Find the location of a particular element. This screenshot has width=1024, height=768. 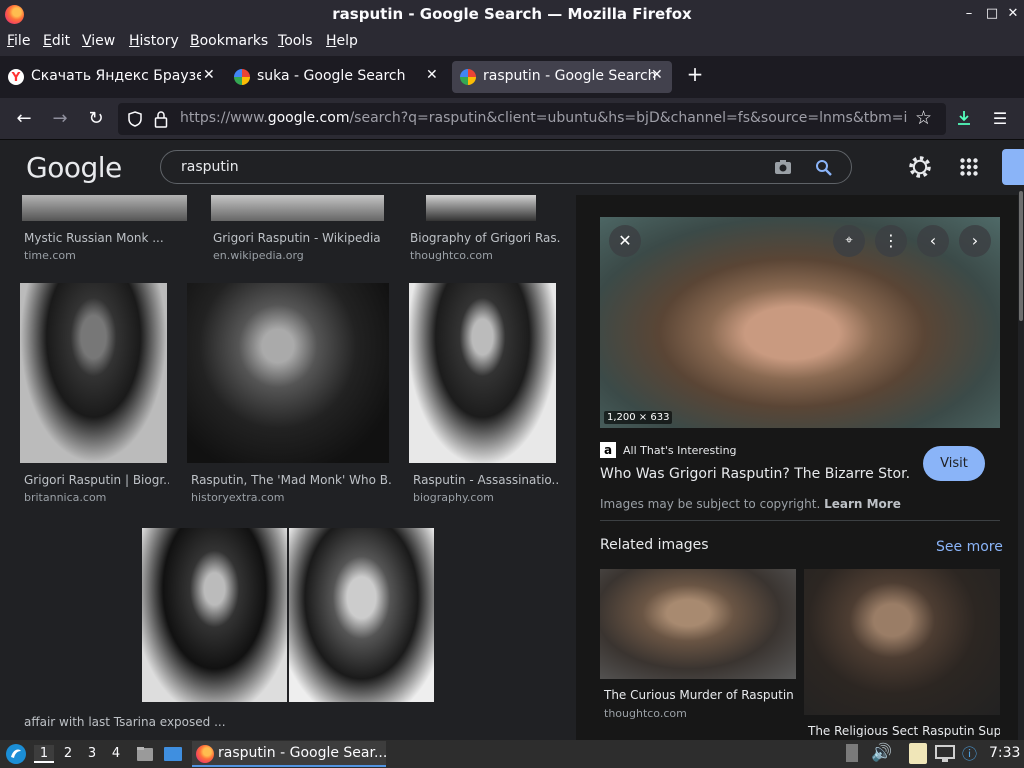

lens-search-icon: ⌖ is located at coordinates (849, 241).